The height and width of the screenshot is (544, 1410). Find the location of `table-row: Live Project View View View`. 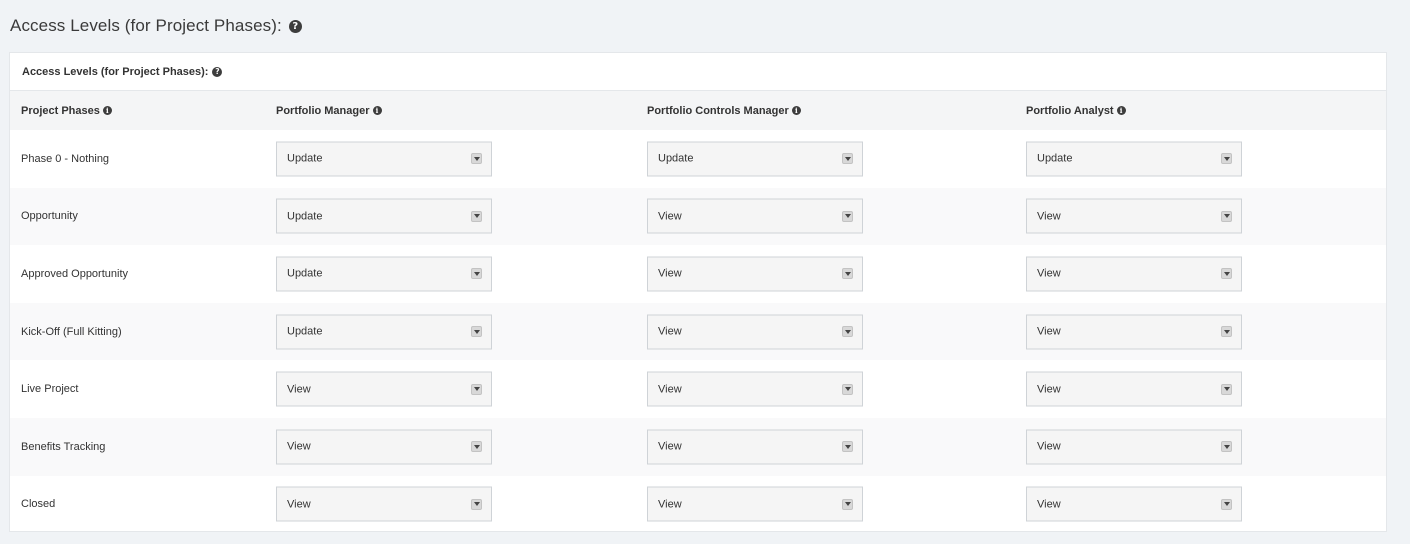

table-row: Live Project View View View is located at coordinates (698, 389).